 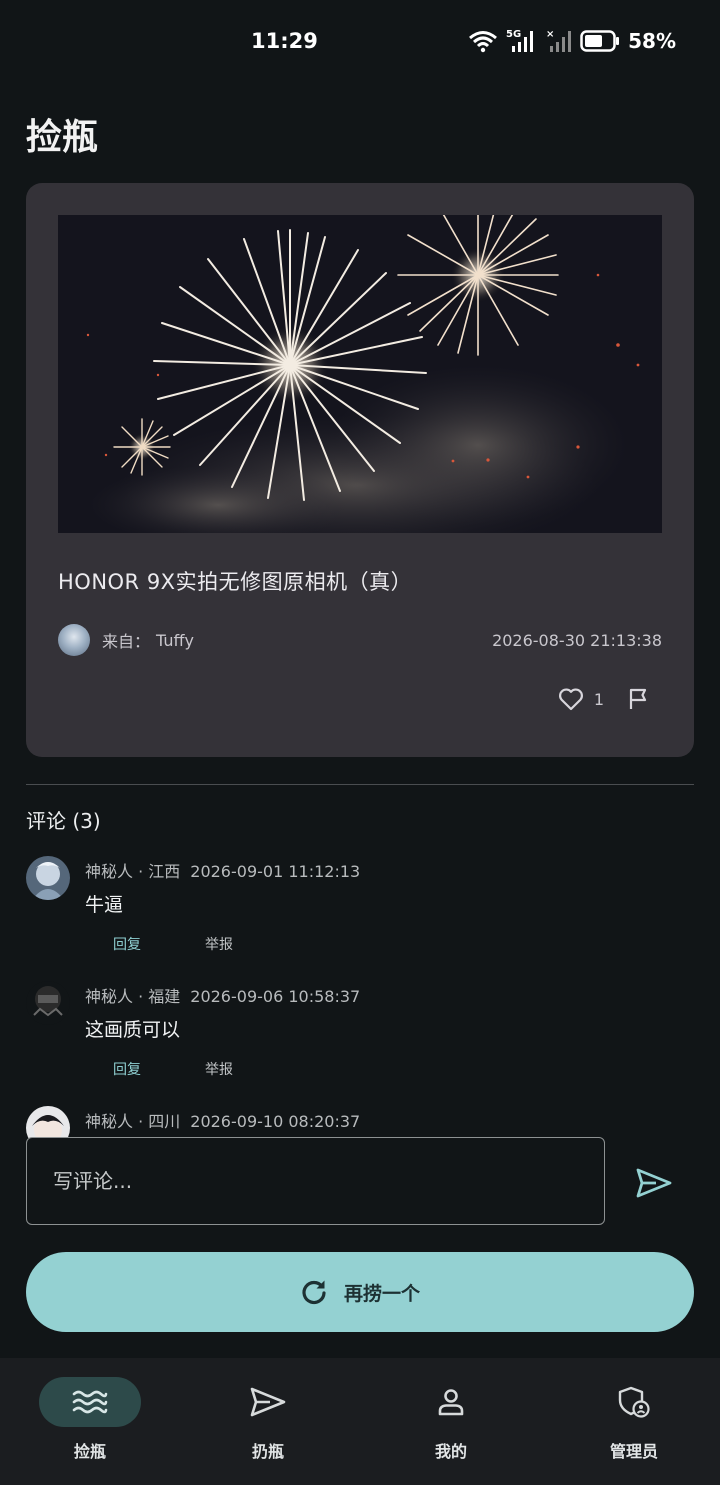 I want to click on waves-icon, so click(x=90, y=1402).